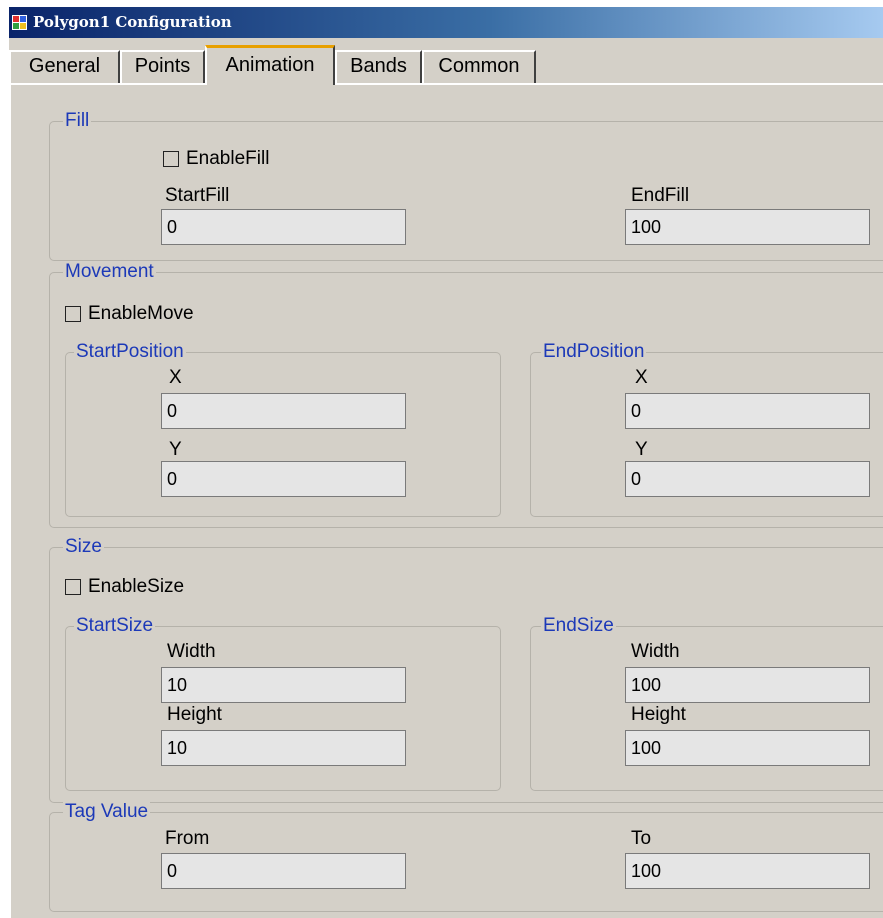  I want to click on end-y-input: 0, so click(747, 479).